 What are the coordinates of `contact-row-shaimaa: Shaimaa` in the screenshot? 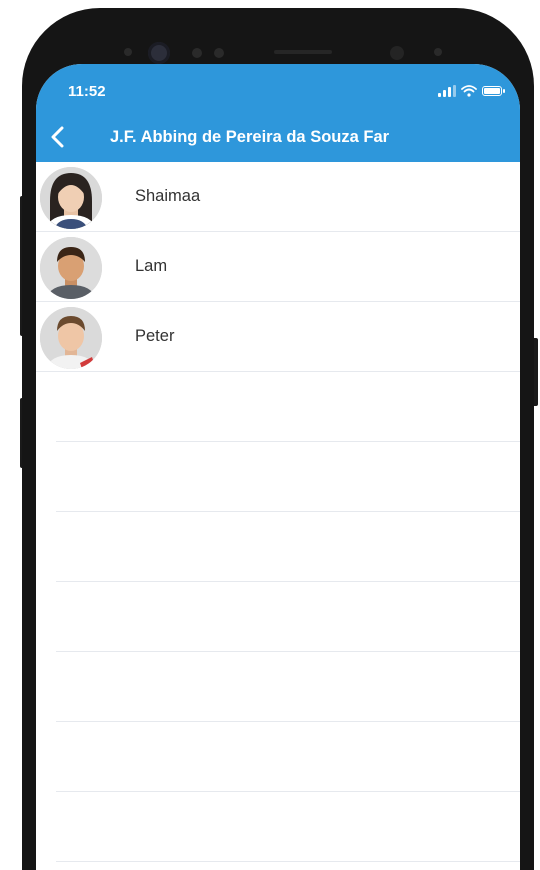 It's located at (278, 197).